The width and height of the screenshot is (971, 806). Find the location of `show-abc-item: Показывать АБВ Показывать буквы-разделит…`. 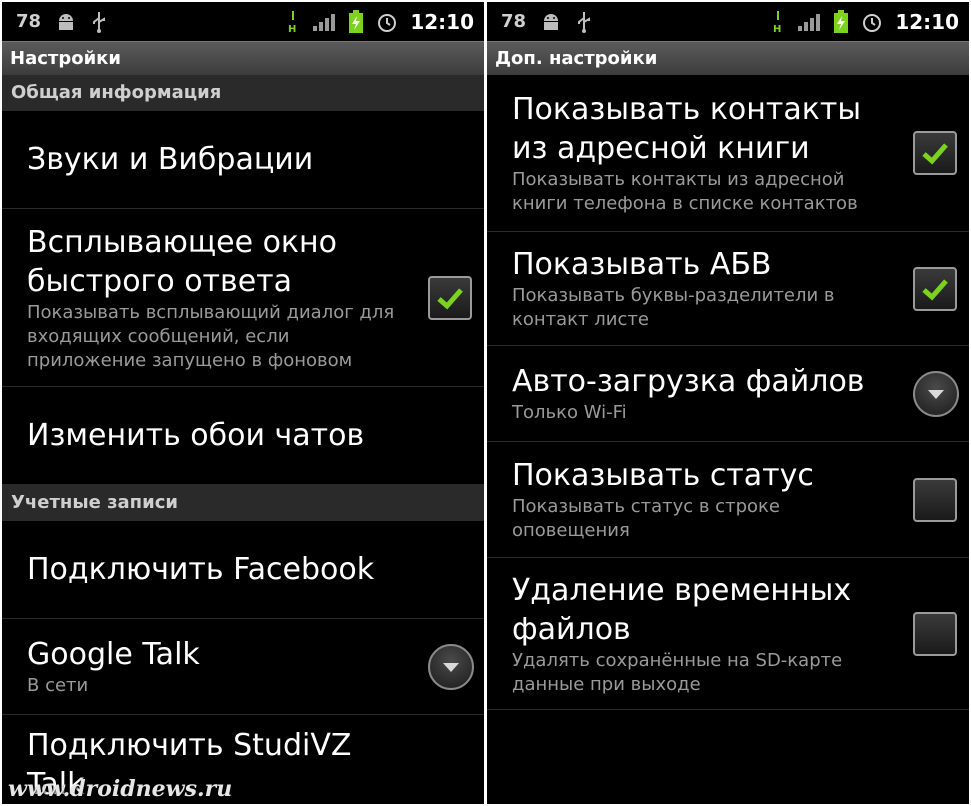

show-abc-item: Показывать АБВ Показывать буквы-разделит… is located at coordinates (728, 289).